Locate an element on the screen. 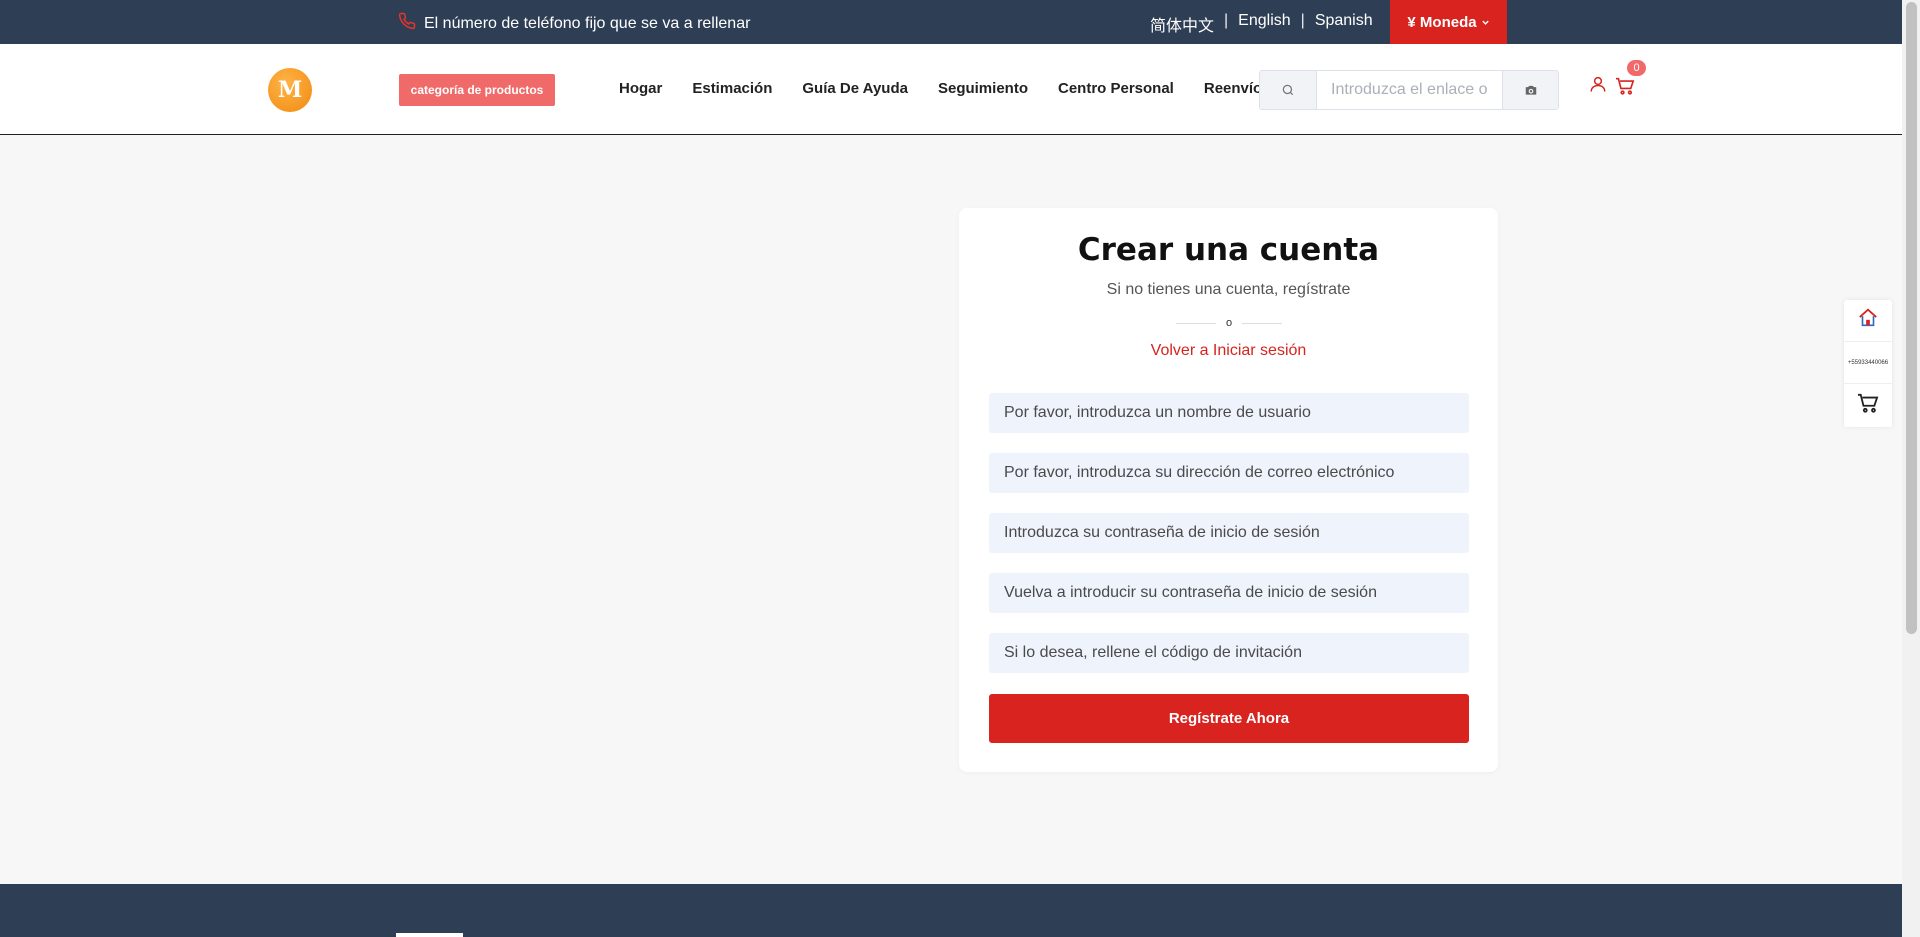 The height and width of the screenshot is (937, 1920). page-scrollbar is located at coordinates (1911, 468).